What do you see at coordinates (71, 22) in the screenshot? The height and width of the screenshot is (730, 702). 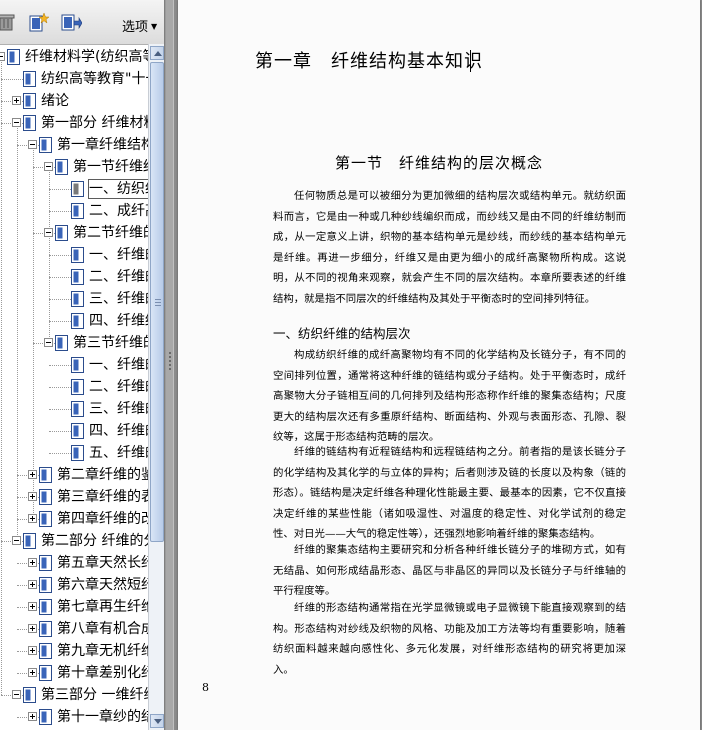 I see `bookmark-export-icon` at bounding box center [71, 22].